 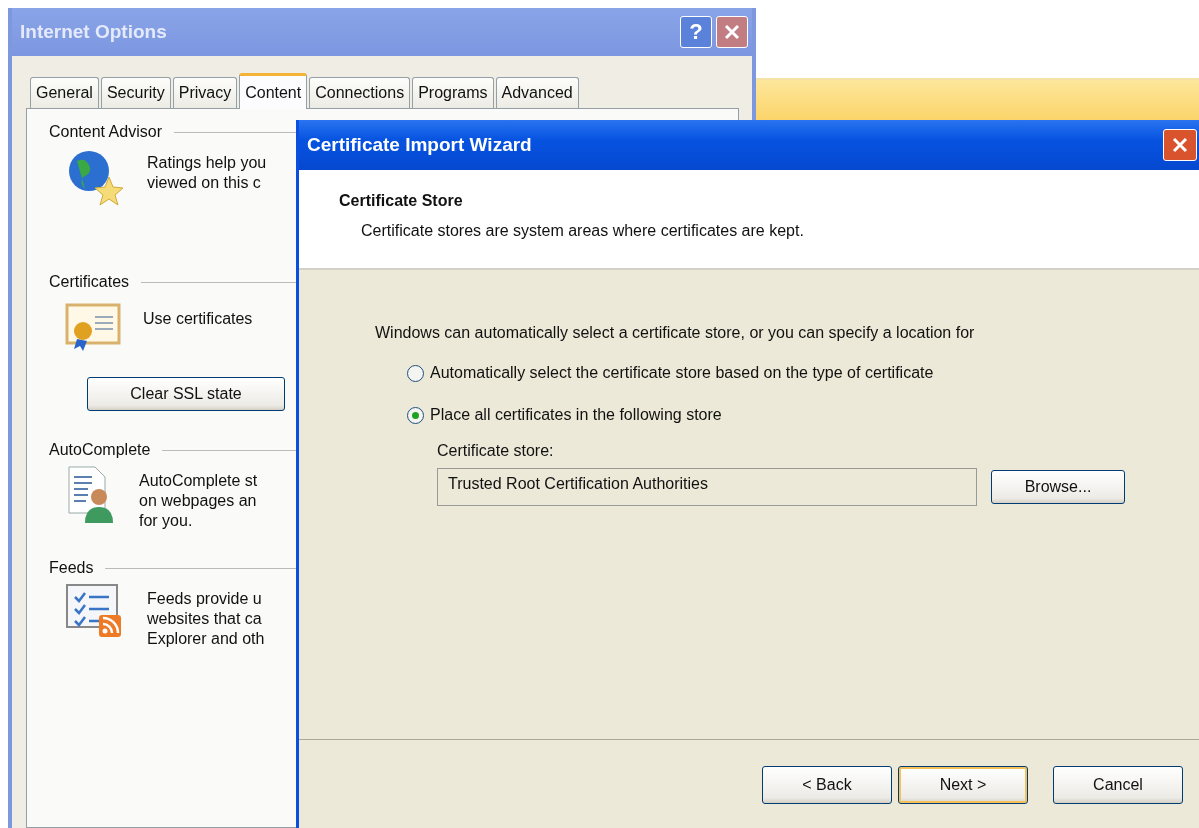 I want to click on window-title: Certificate Import Wizard, so click(x=420, y=145).